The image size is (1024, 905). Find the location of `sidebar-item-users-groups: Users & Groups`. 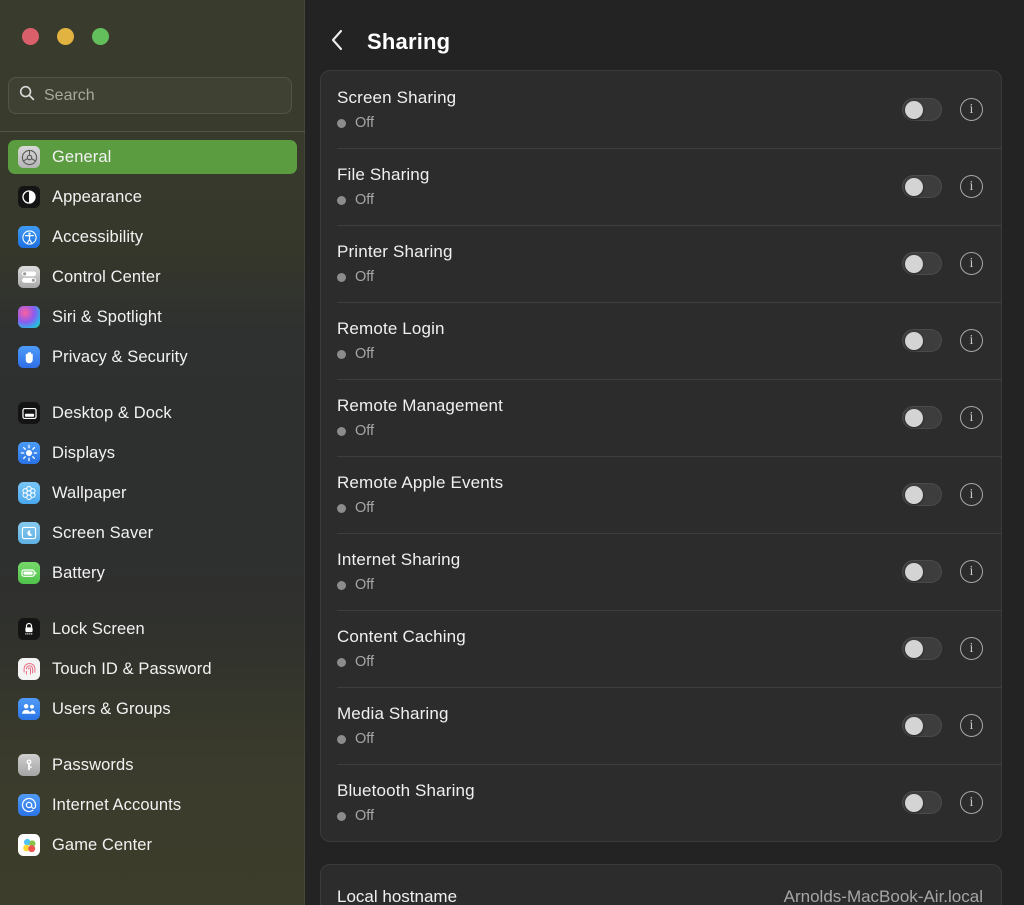

sidebar-item-users-groups: Users & Groups is located at coordinates (152, 709).